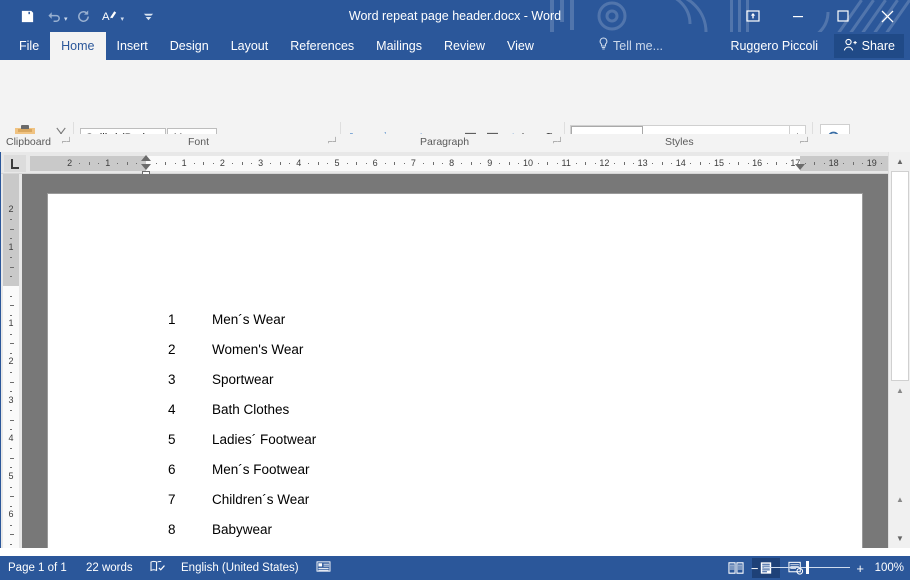  What do you see at coordinates (172, 499) in the screenshot?
I see `document-row-number: 7` at bounding box center [172, 499].